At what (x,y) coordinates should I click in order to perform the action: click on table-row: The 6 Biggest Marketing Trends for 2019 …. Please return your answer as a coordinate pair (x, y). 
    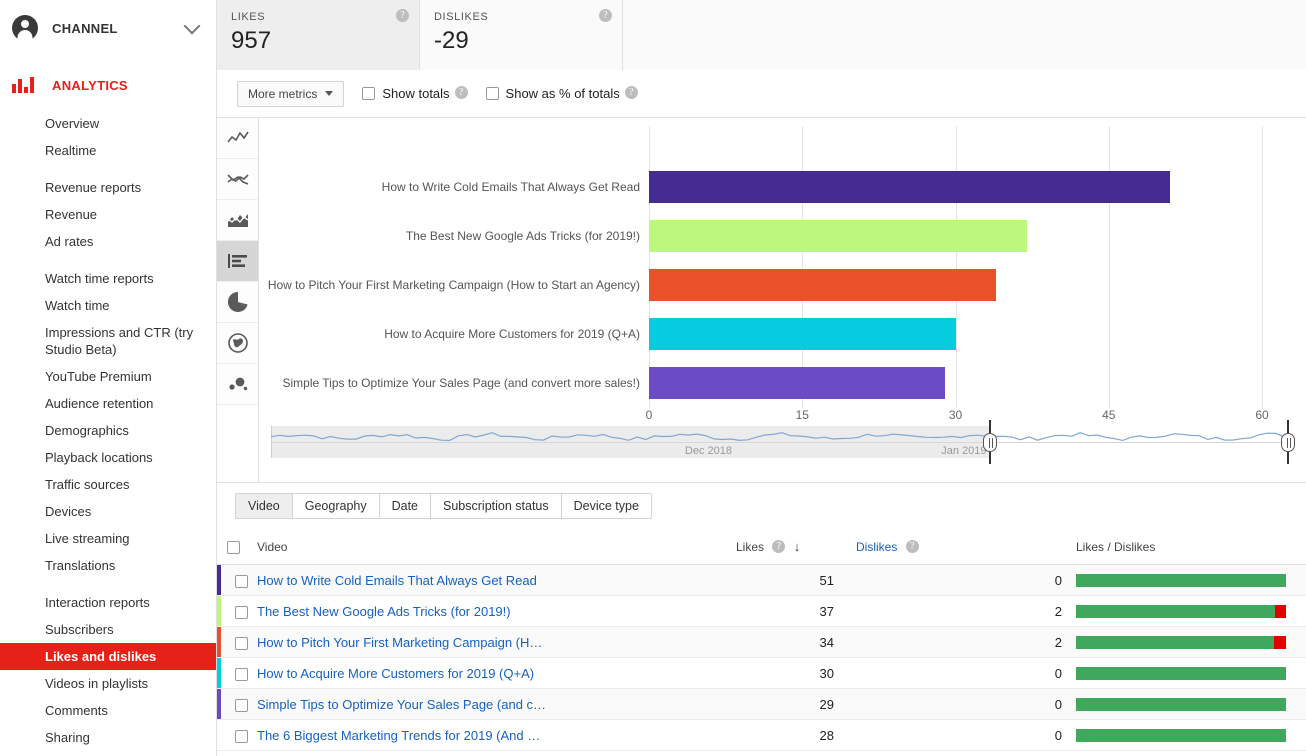
    Looking at the image, I should click on (761, 735).